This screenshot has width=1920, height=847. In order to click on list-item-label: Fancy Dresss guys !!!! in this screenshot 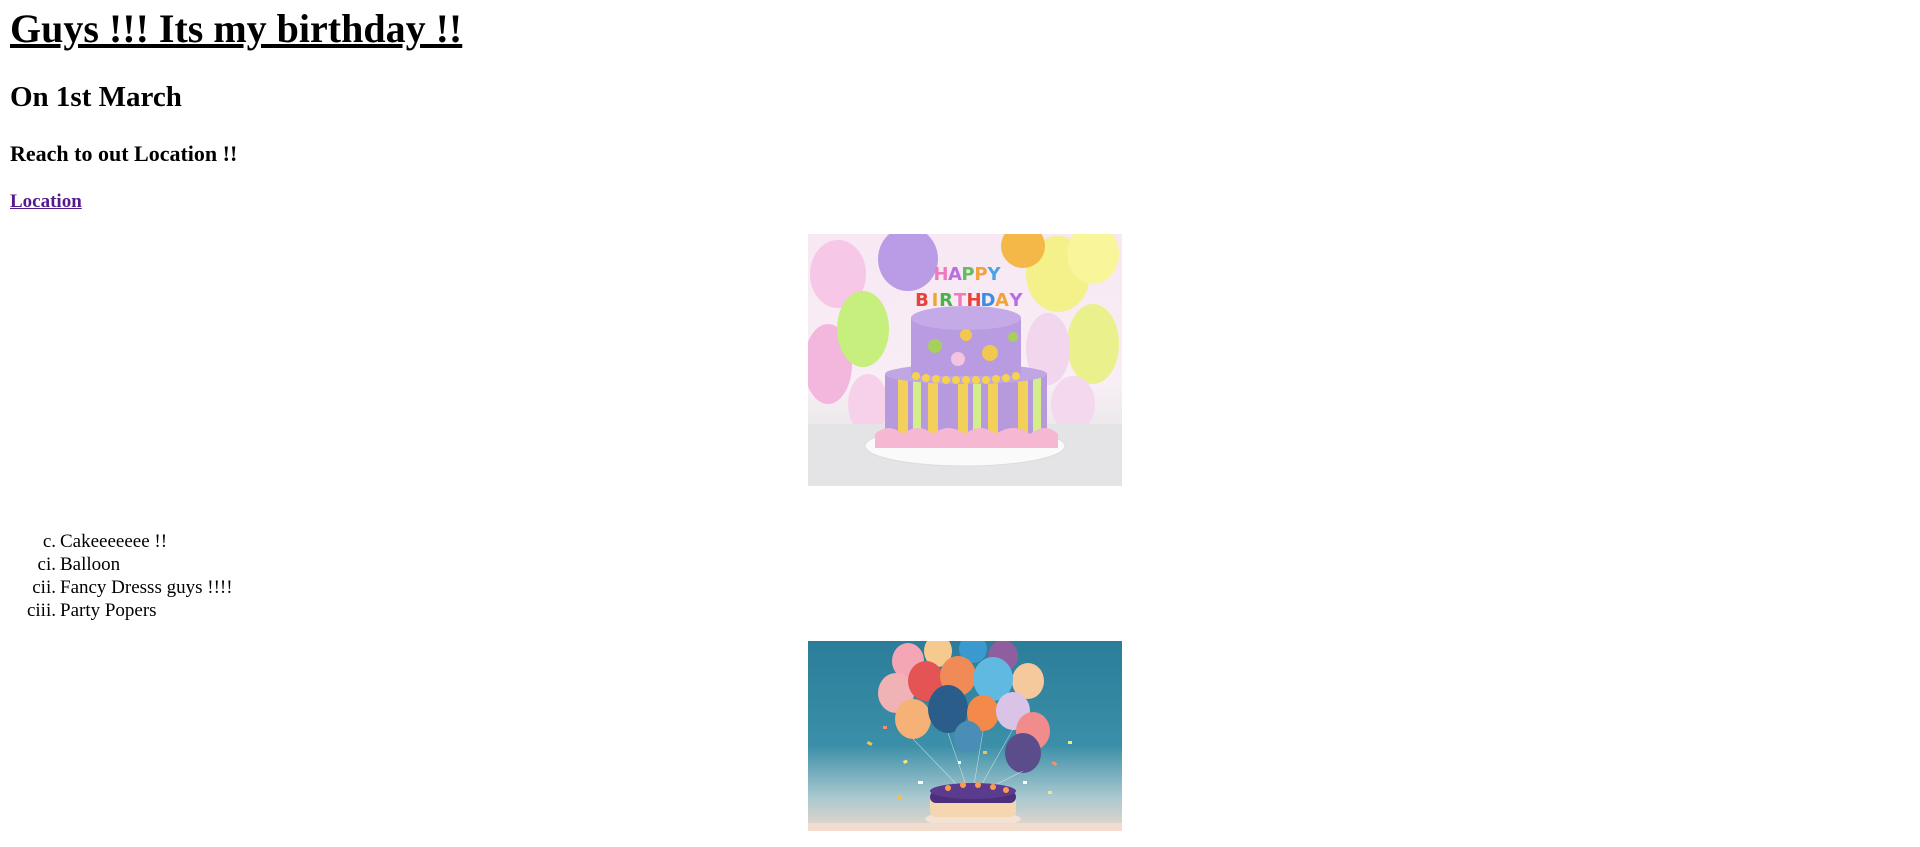, I will do `click(146, 587)`.